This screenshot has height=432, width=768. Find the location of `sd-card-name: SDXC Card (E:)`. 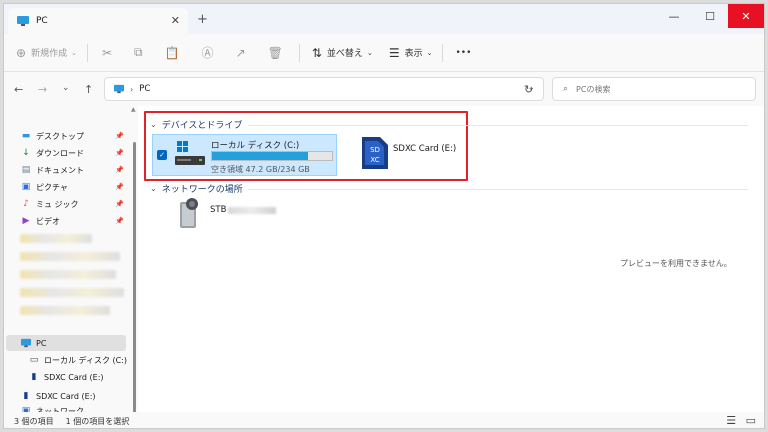

sd-card-name: SDXC Card (E:) is located at coordinates (425, 149).